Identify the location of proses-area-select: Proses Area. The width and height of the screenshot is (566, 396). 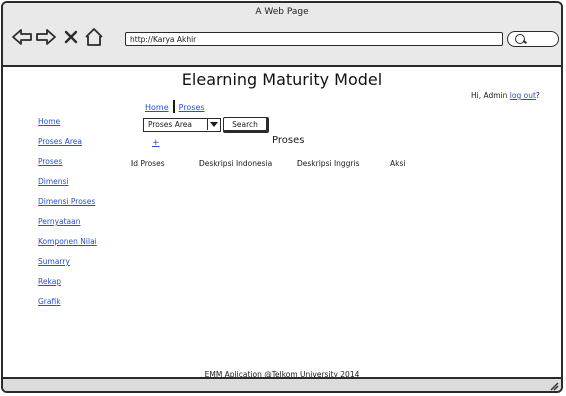
(182, 125).